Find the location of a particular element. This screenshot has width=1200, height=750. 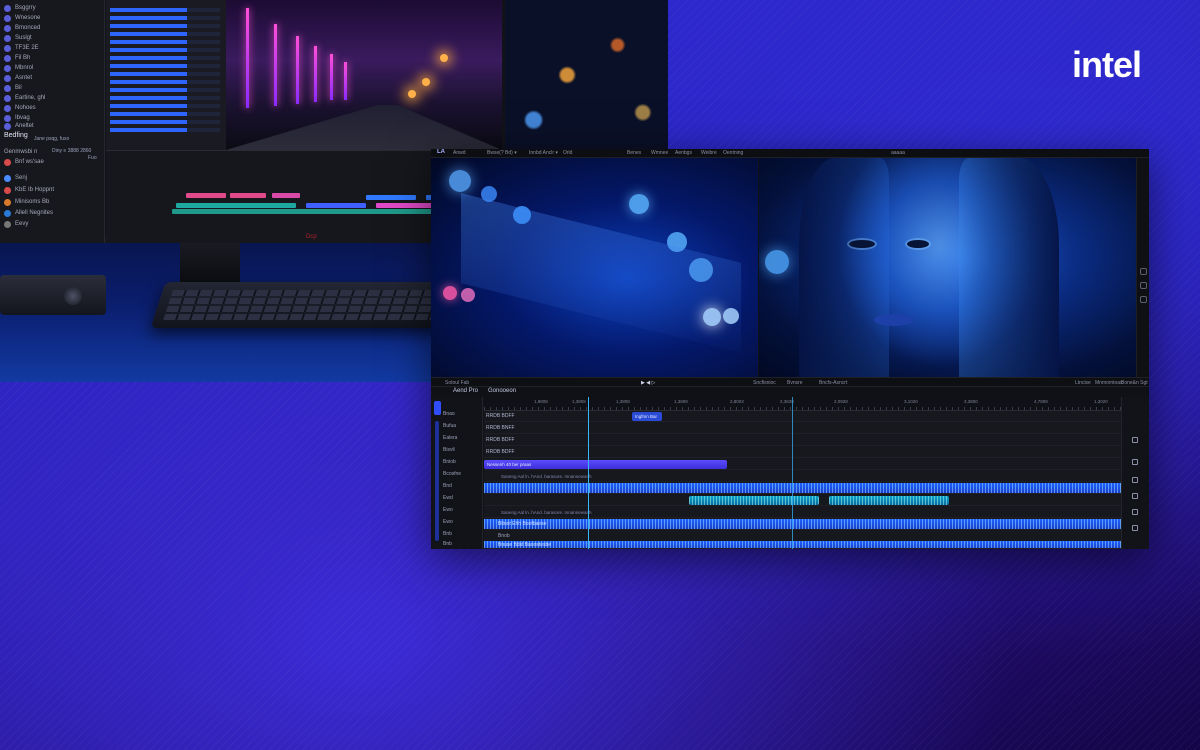

menu-item: Orld is located at coordinates (567, 153).